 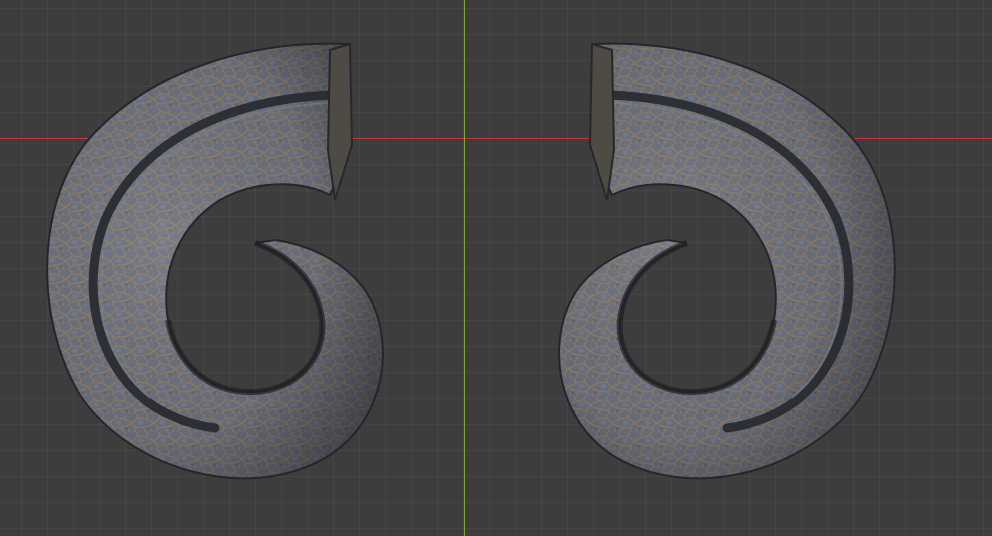 What do you see at coordinates (602, 121) in the screenshot?
I see `horn-right-end-cap` at bounding box center [602, 121].